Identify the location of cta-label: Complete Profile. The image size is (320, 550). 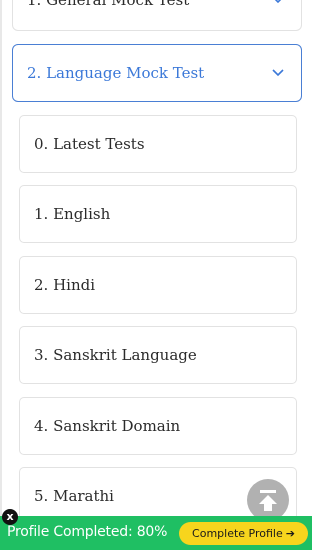
(237, 533).